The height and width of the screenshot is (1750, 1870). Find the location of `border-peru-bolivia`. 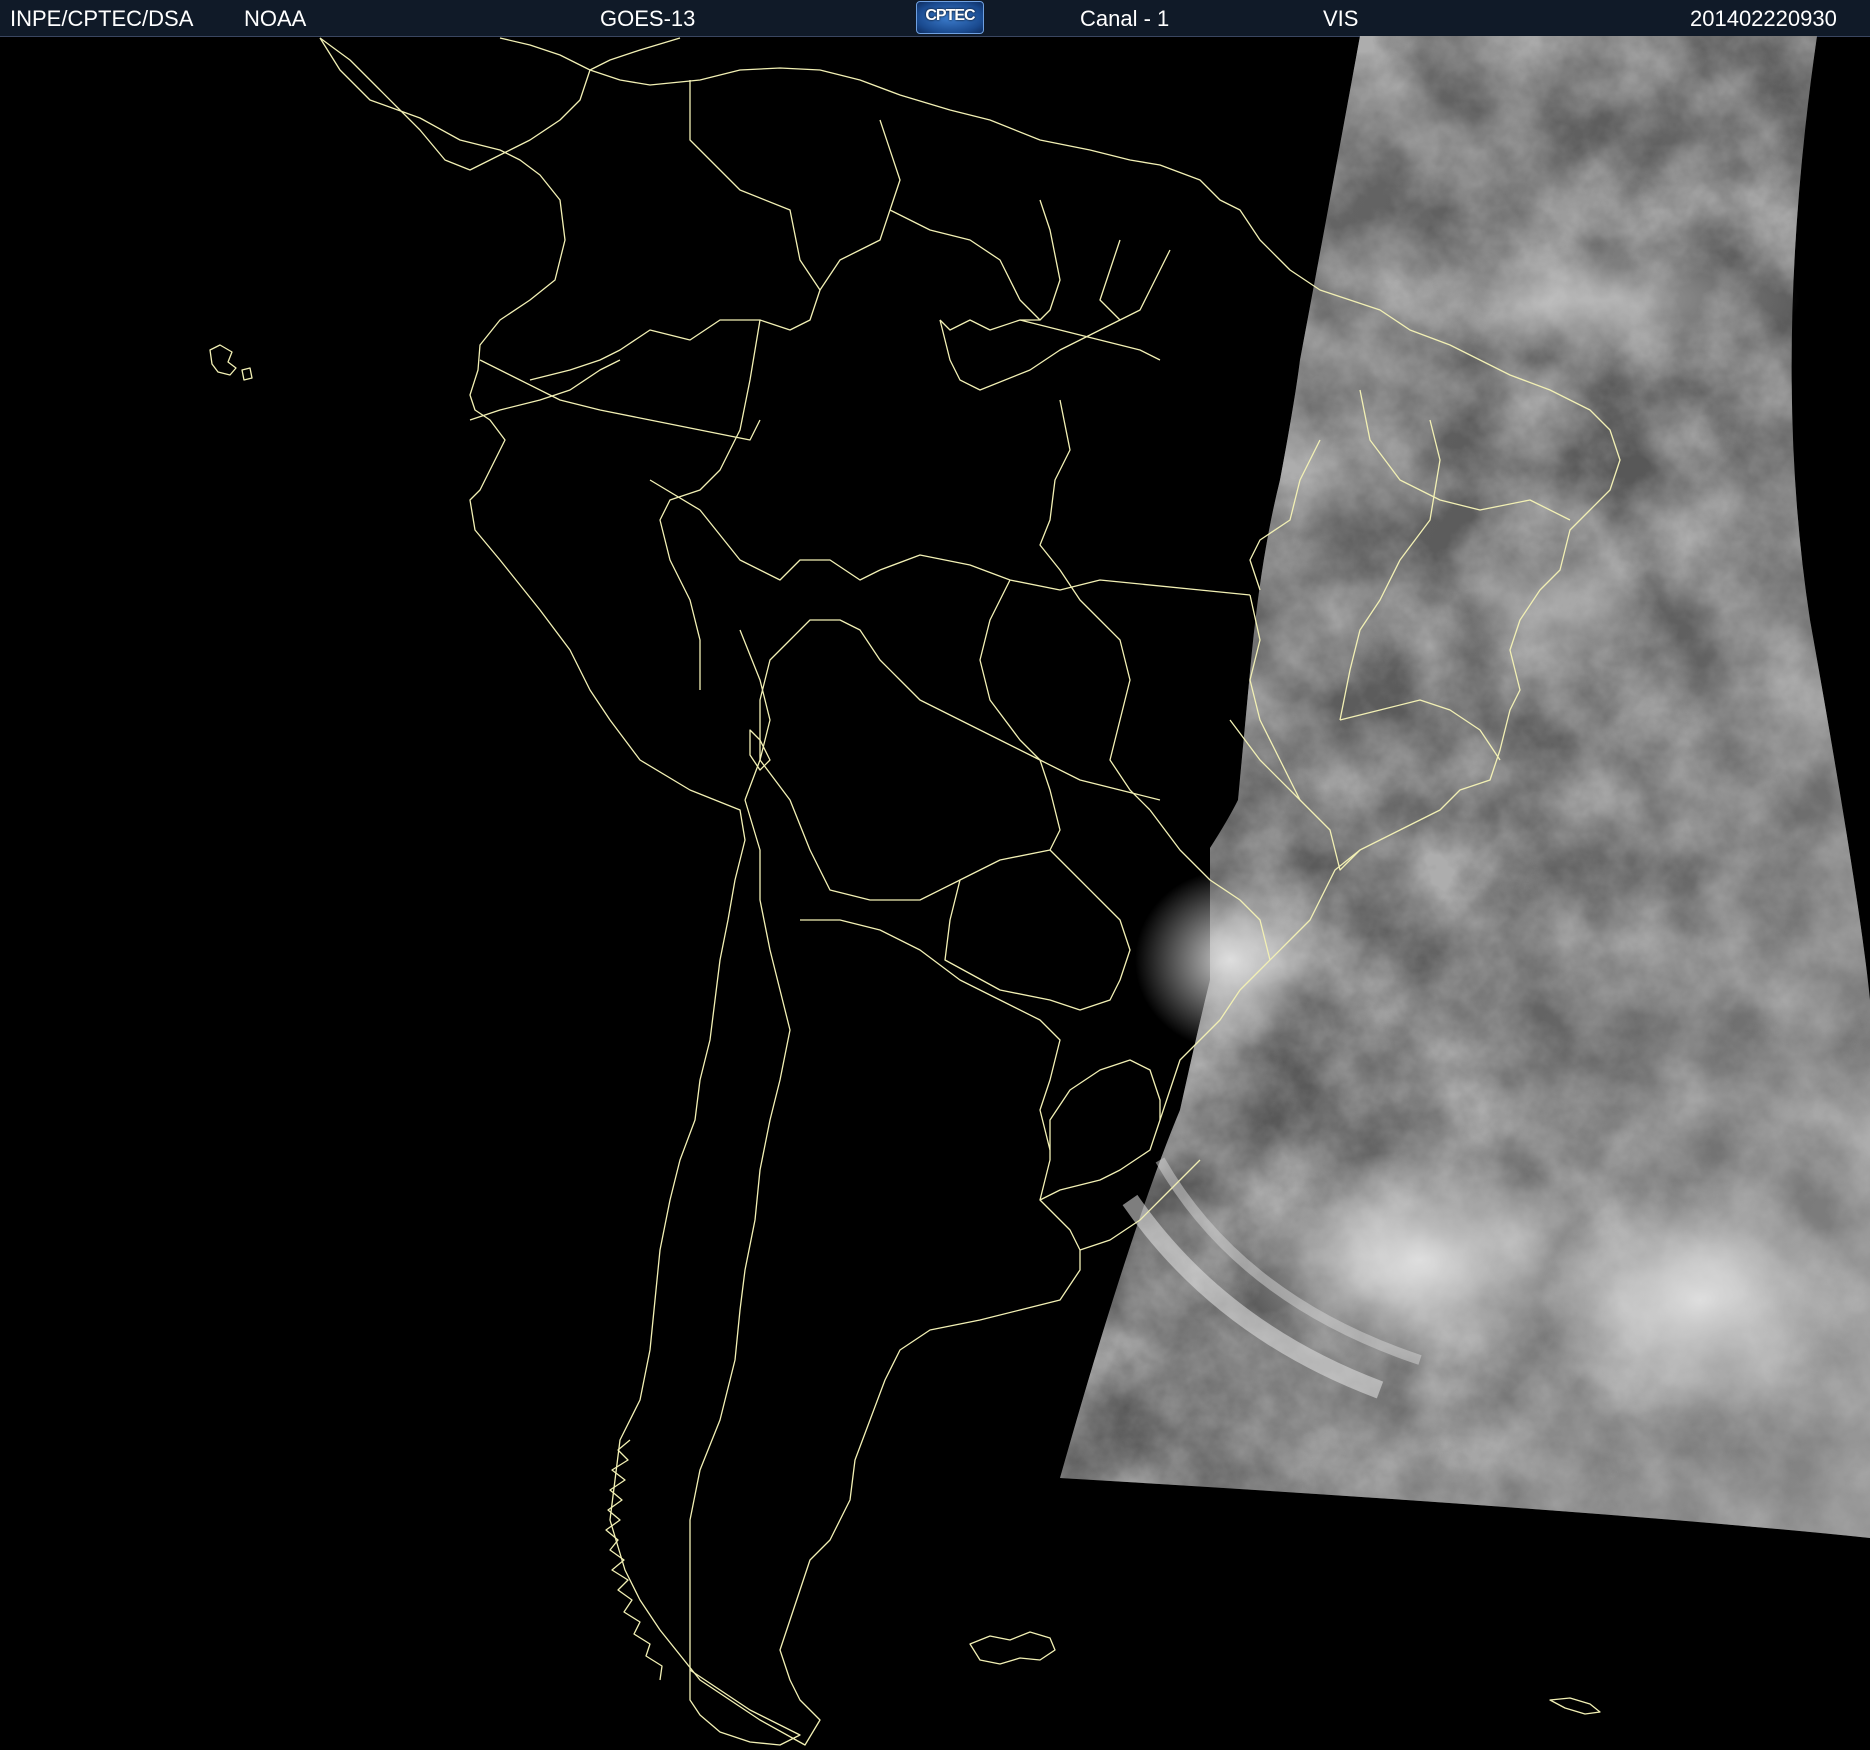

border-peru-bolivia is located at coordinates (755, 715).